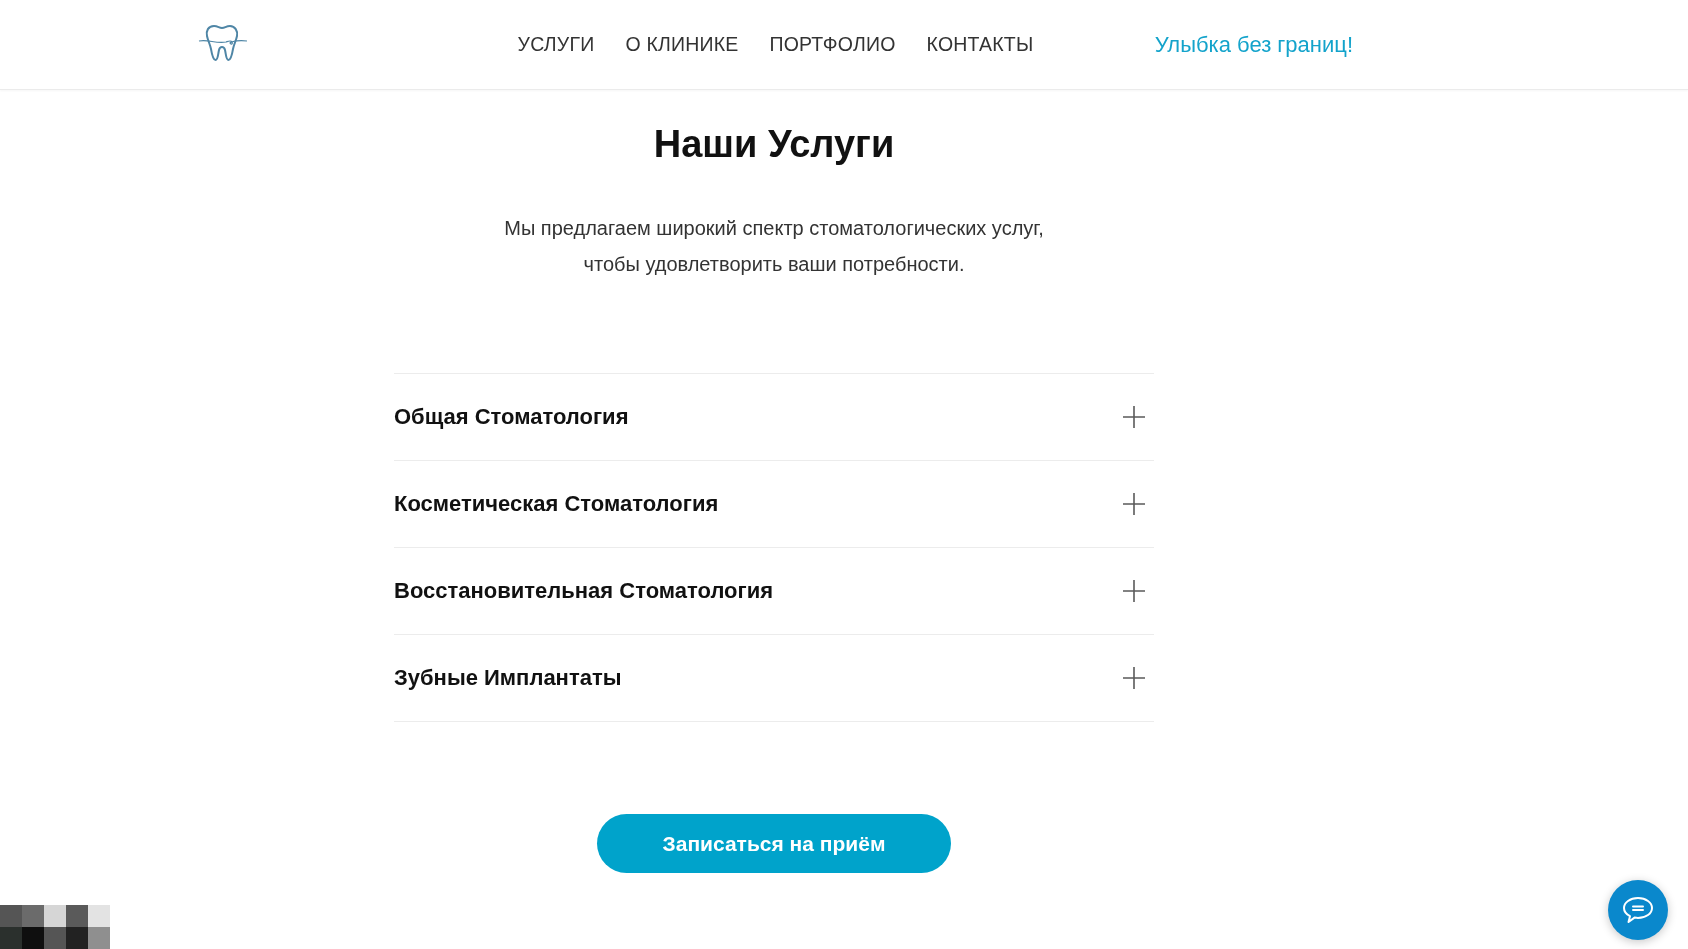 The width and height of the screenshot is (1688, 949). What do you see at coordinates (1253, 44) in the screenshot?
I see `tagline: Улыбка без границ!` at bounding box center [1253, 44].